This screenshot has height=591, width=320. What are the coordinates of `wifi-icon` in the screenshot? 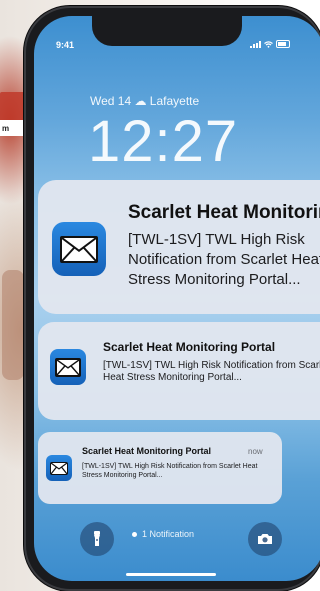 It's located at (268, 44).